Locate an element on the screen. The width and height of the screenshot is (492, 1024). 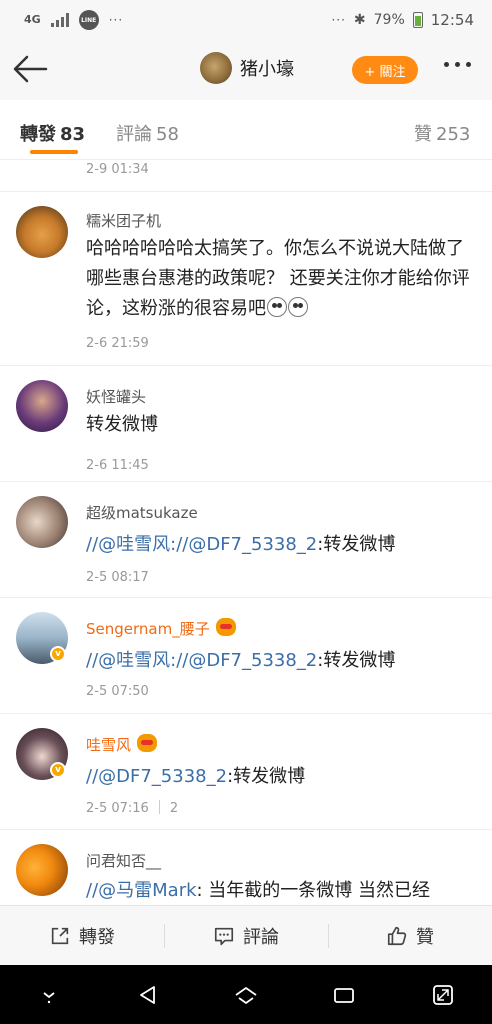
commenter-name: 哇雪风 is located at coordinates (122, 744).